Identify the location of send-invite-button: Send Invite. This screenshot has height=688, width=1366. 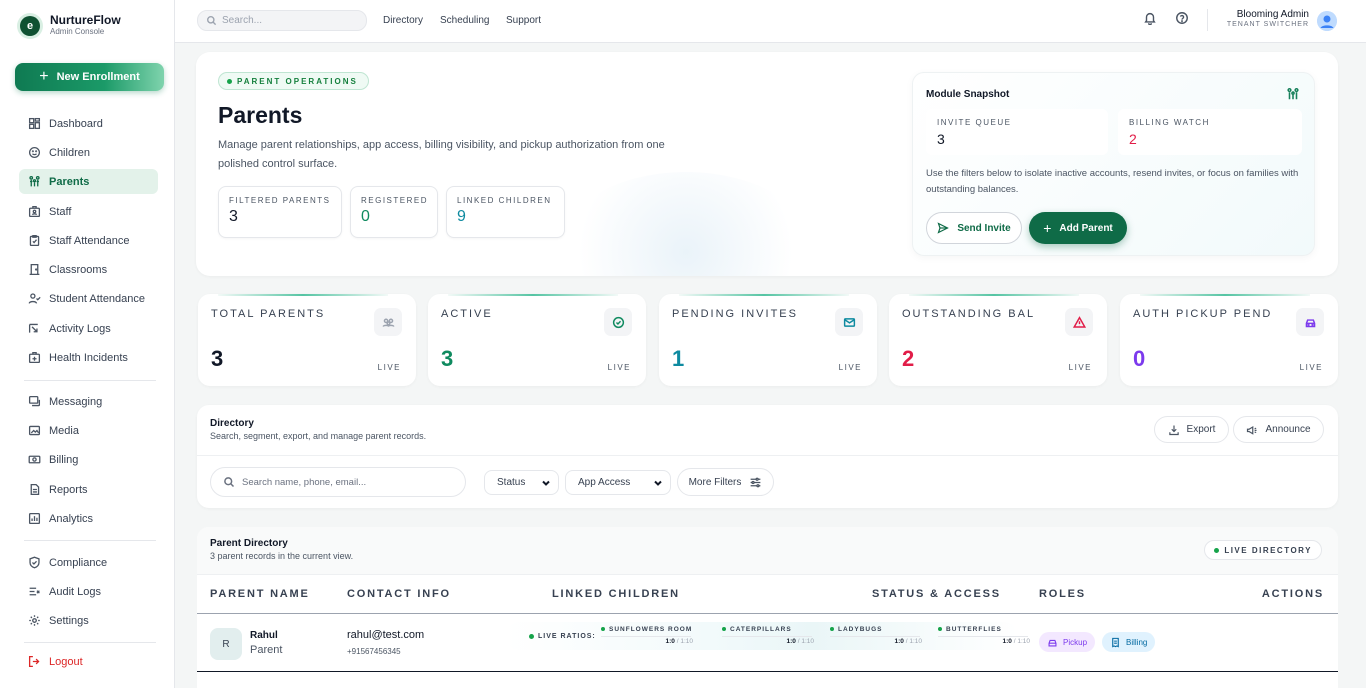
(974, 228).